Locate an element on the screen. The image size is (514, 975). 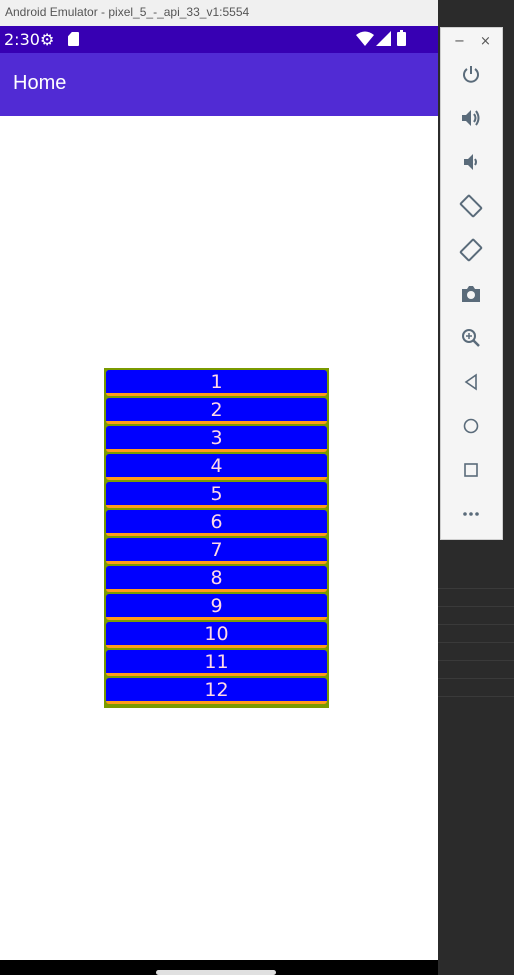
list-item: 9 is located at coordinates (216, 607).